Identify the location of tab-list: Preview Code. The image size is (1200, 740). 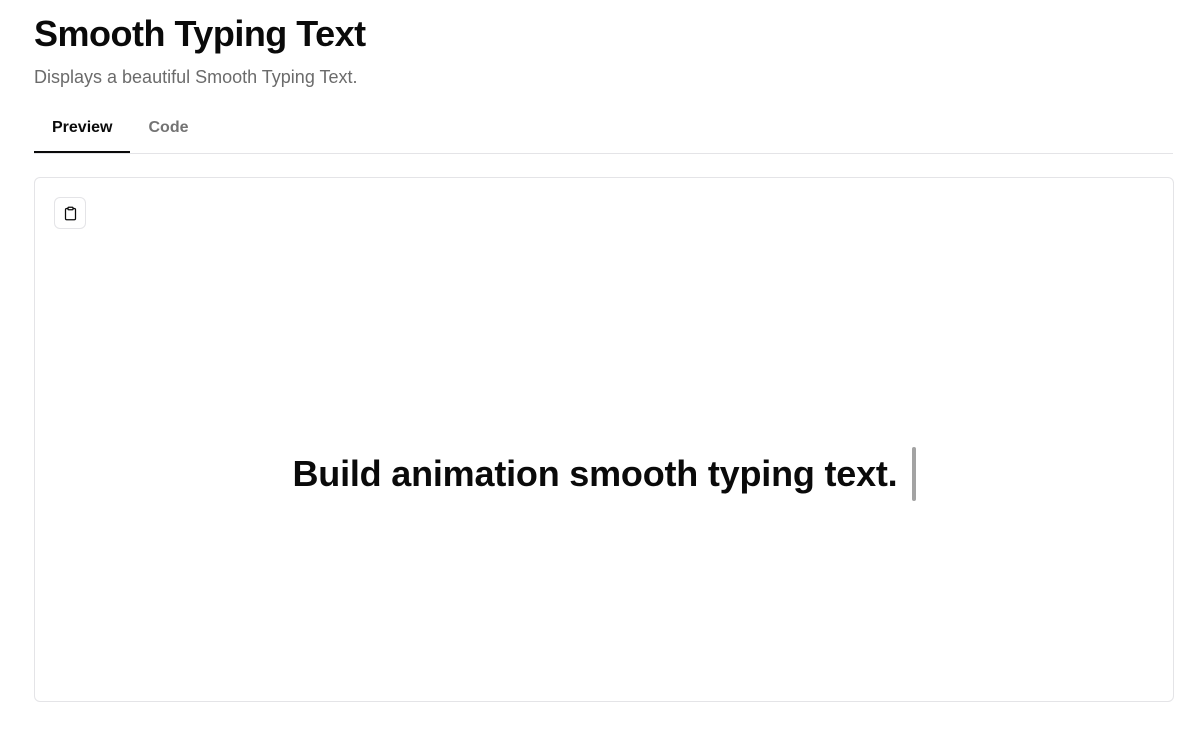
(603, 129).